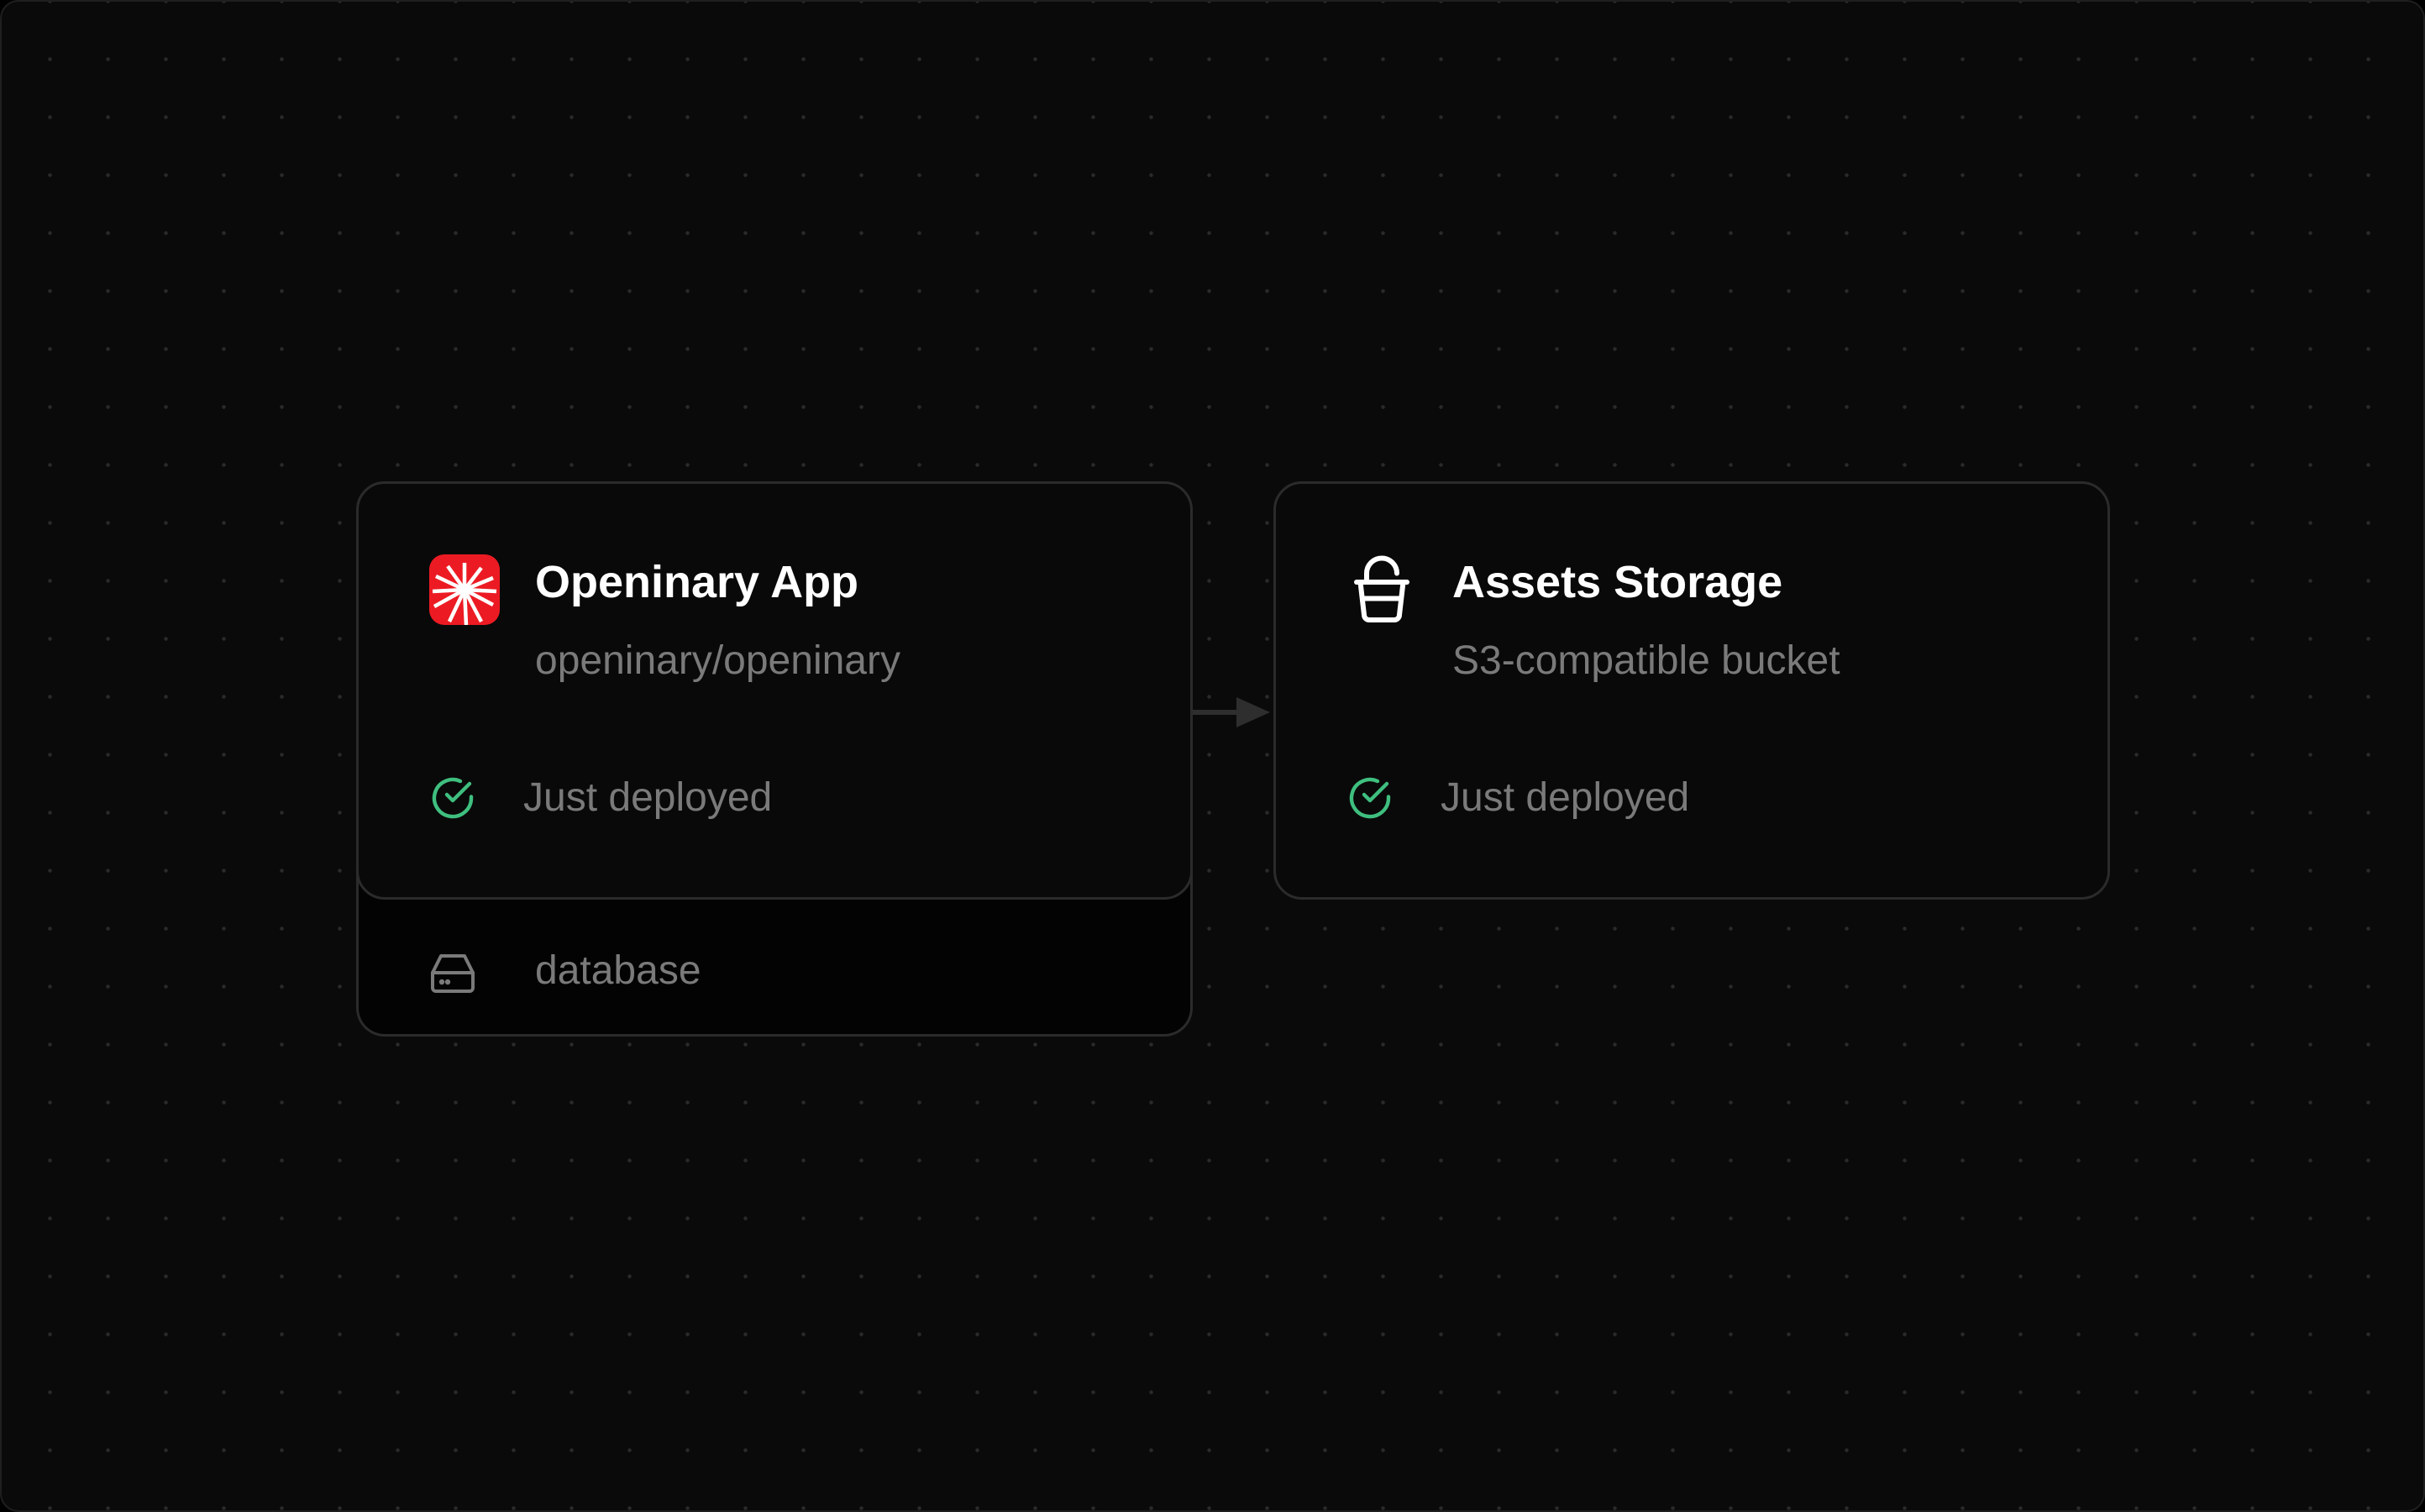 This screenshot has height=1512, width=2425. I want to click on hard-drive-icon, so click(452, 973).